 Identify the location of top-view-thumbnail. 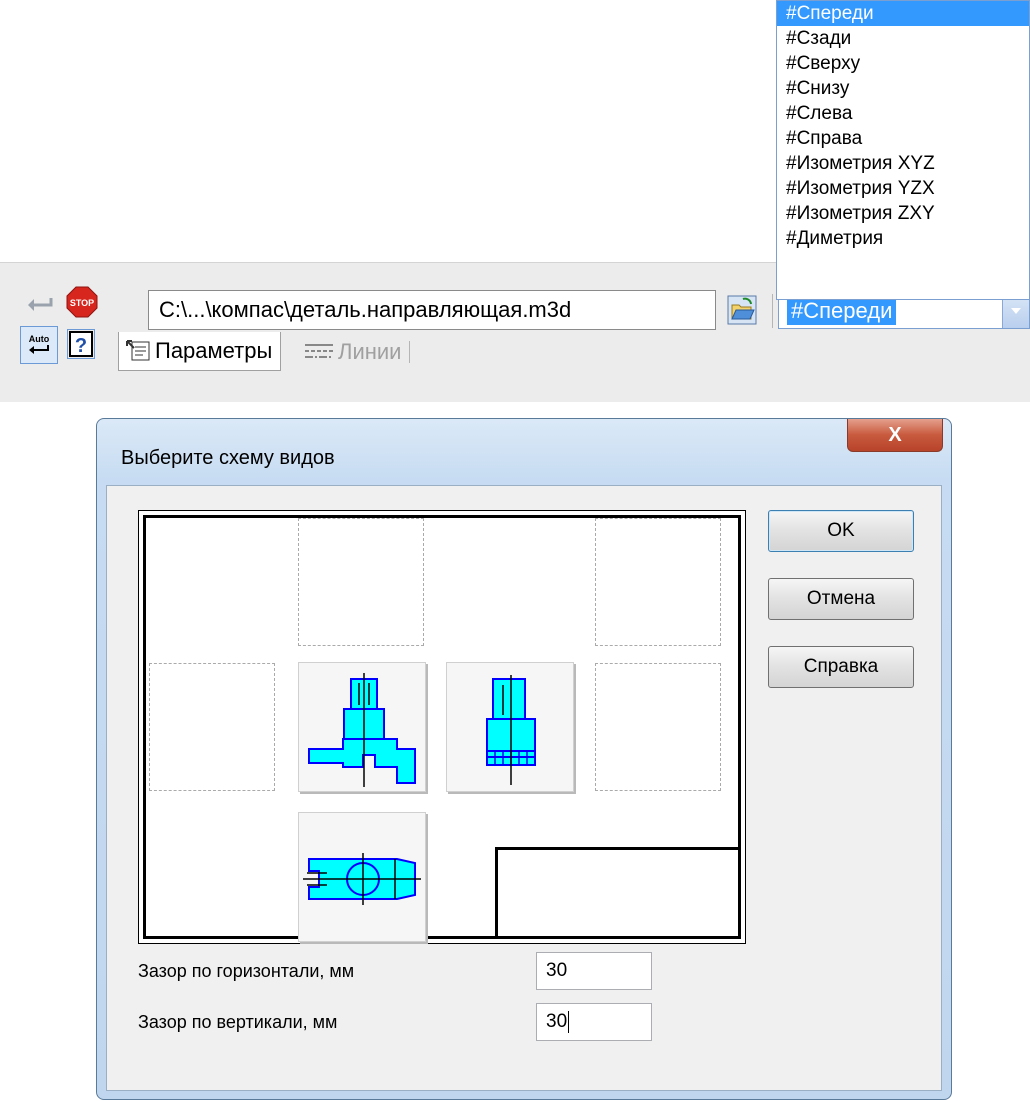
(362, 877).